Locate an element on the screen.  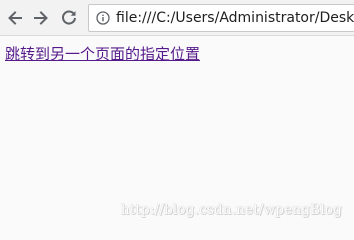
back-button is located at coordinates (15, 18).